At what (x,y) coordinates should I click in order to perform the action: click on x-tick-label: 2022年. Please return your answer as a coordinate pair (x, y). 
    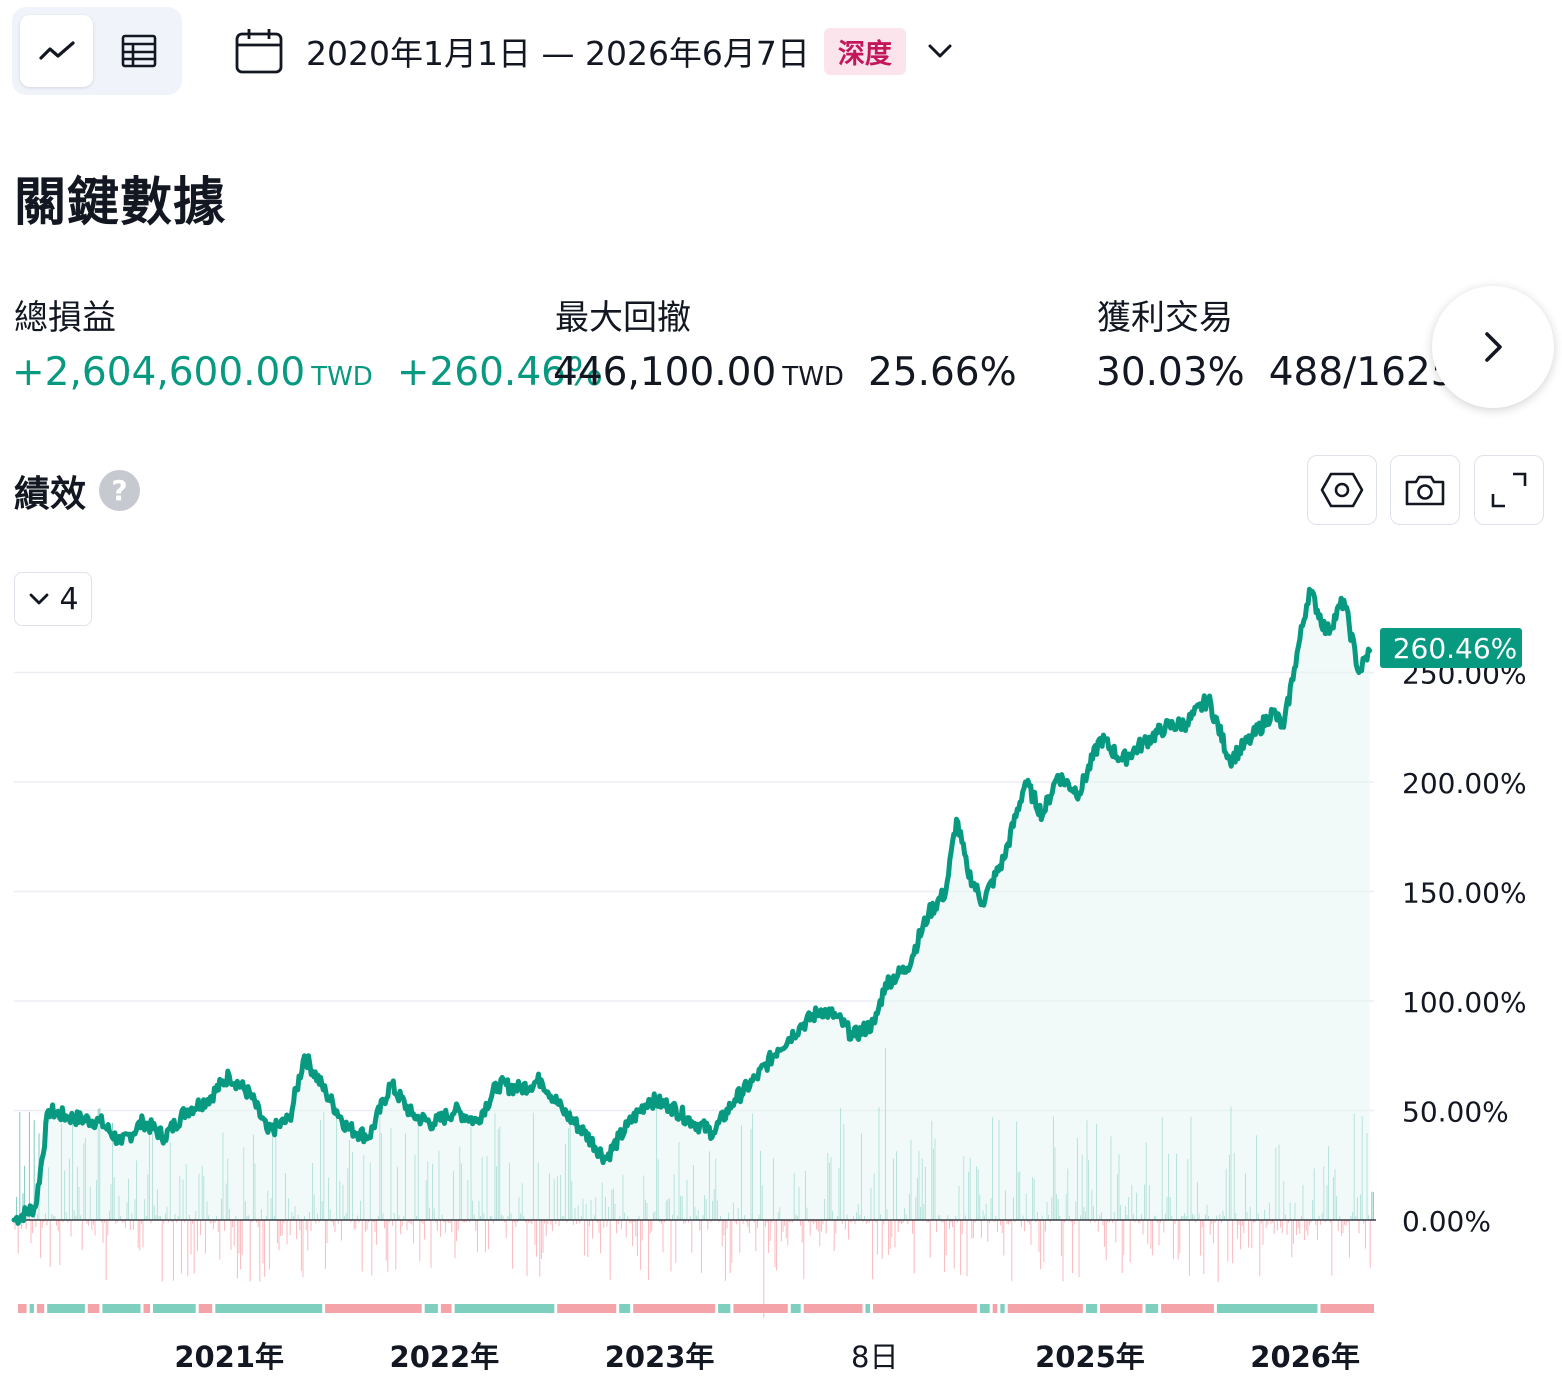
    Looking at the image, I should click on (445, 1357).